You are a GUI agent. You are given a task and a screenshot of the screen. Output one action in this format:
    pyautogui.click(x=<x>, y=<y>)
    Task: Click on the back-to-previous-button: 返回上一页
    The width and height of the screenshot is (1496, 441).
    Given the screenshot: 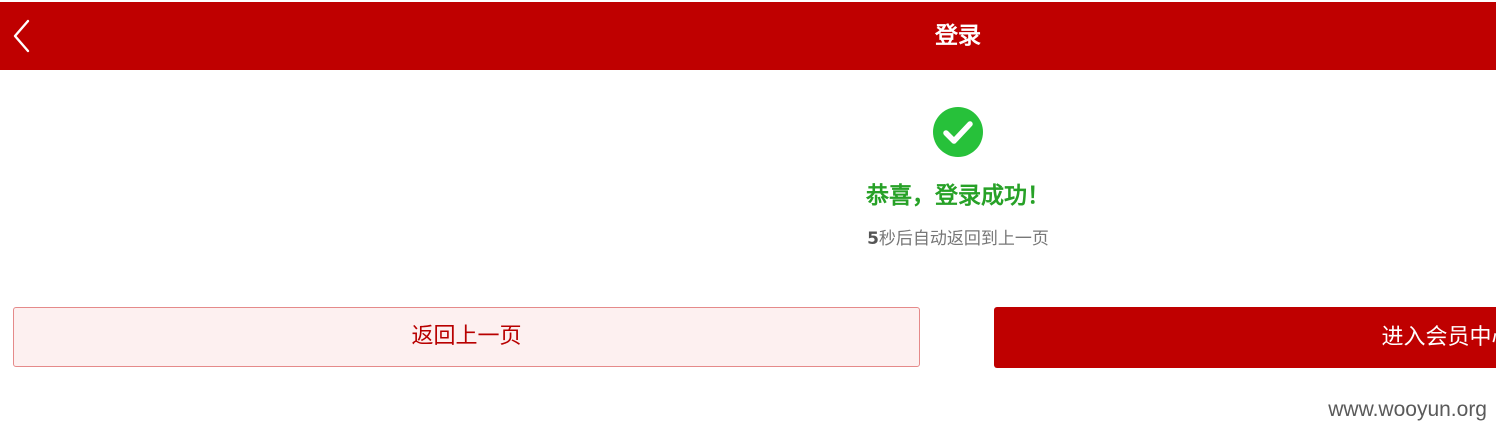 What is the action you would take?
    pyautogui.click(x=466, y=337)
    